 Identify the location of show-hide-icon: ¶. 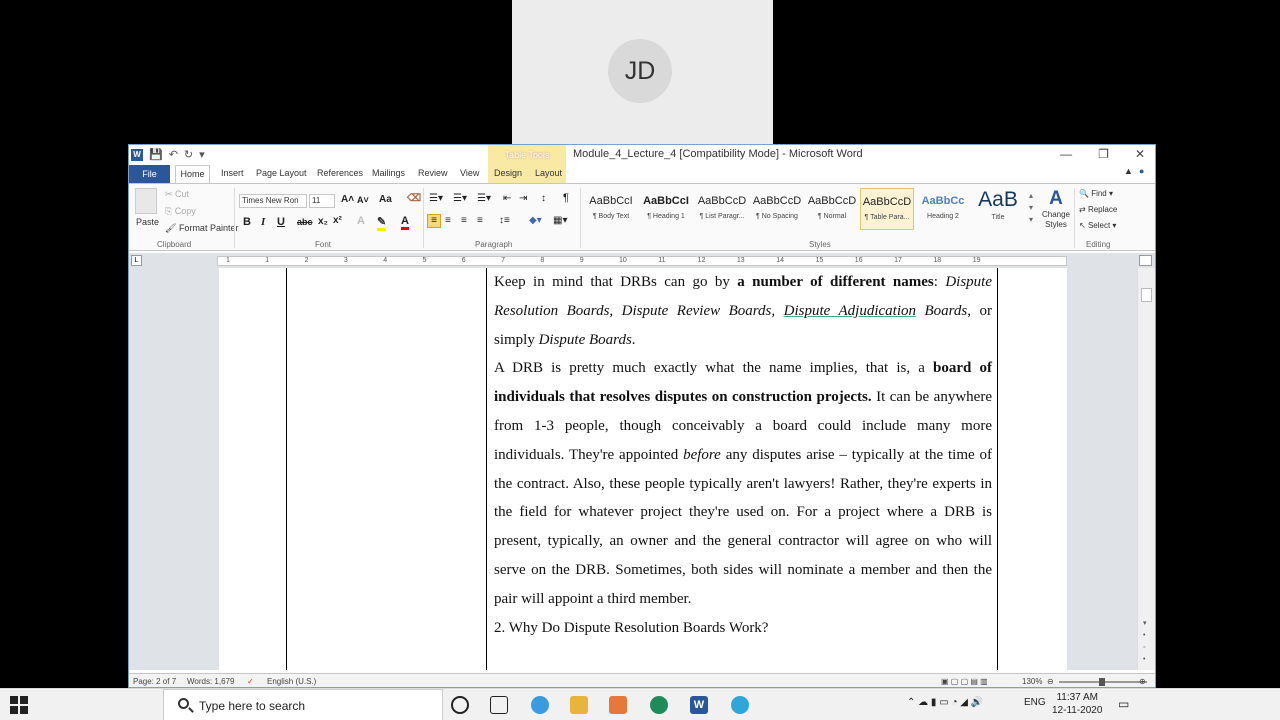
(566, 198).